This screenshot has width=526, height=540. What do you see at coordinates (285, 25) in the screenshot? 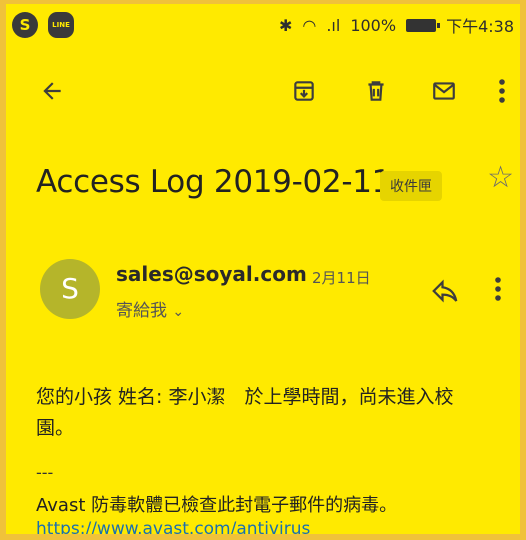
I see `bluetooth-icon: ✱` at bounding box center [285, 25].